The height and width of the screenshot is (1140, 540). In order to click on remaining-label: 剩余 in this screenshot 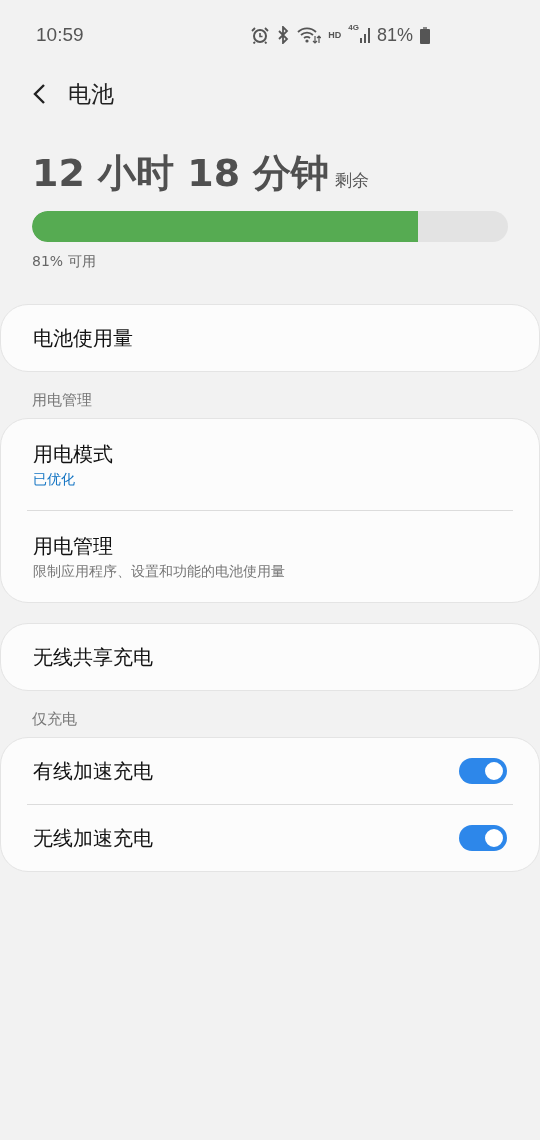, I will do `click(352, 180)`.